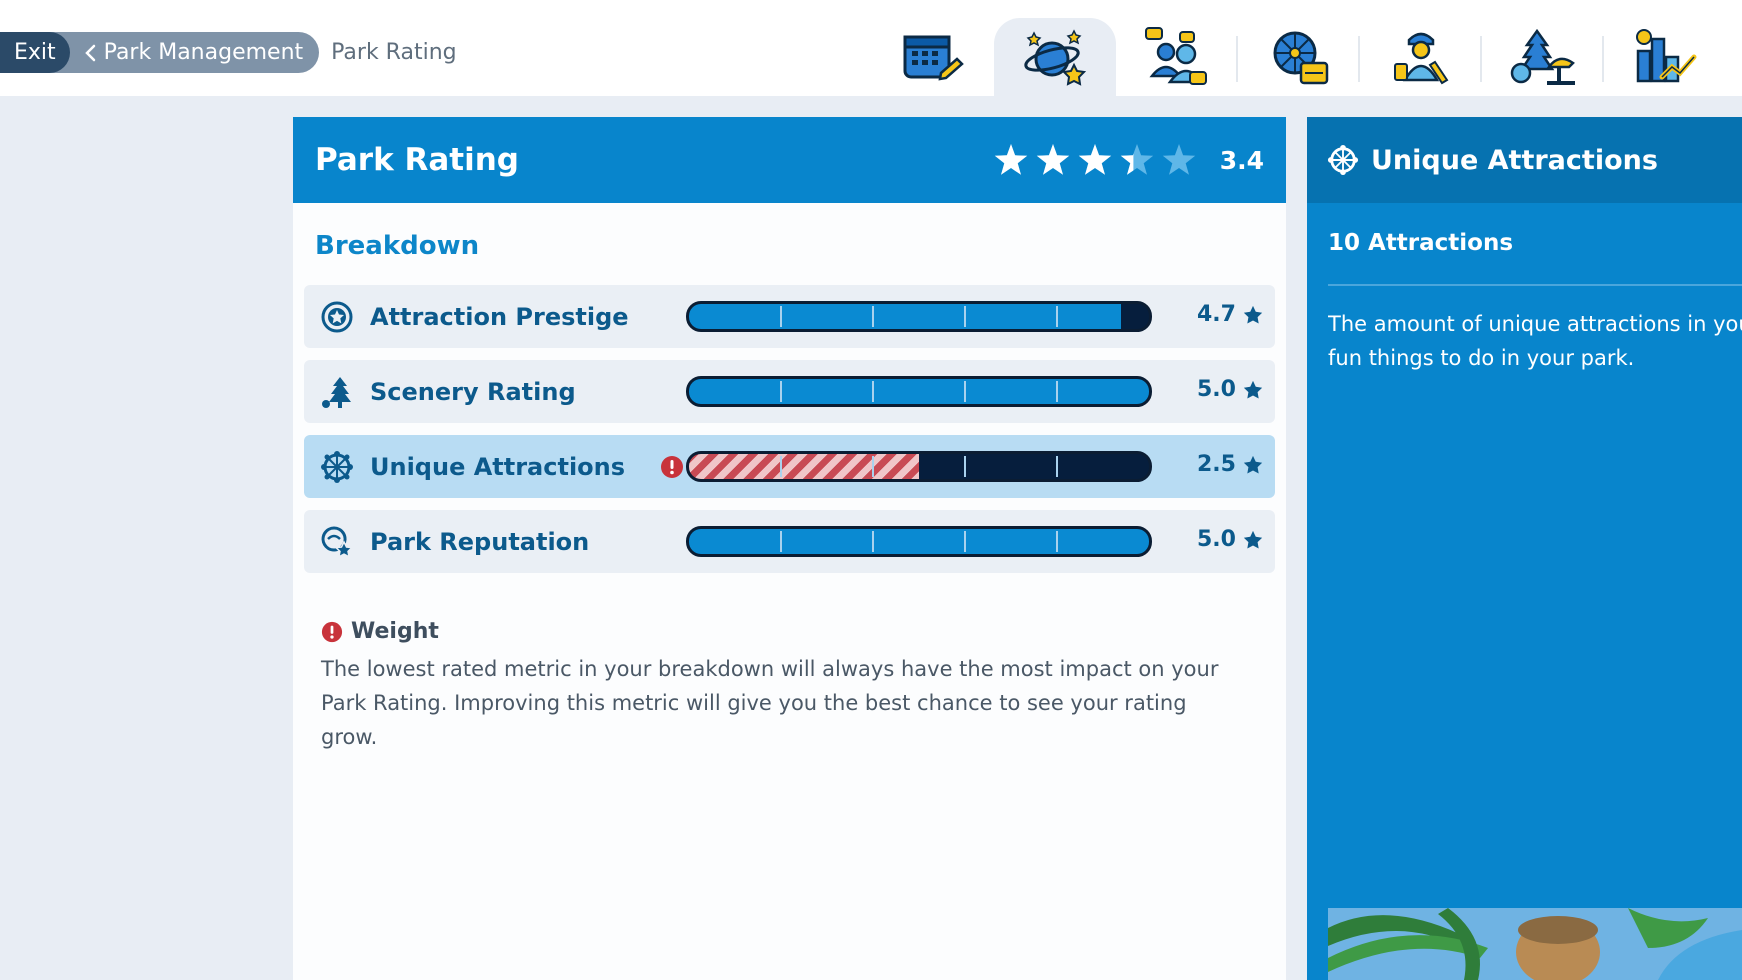 The image size is (1742, 980). I want to click on metric-row-scenery-rating: Scenery Rating 5.0, so click(789, 391).